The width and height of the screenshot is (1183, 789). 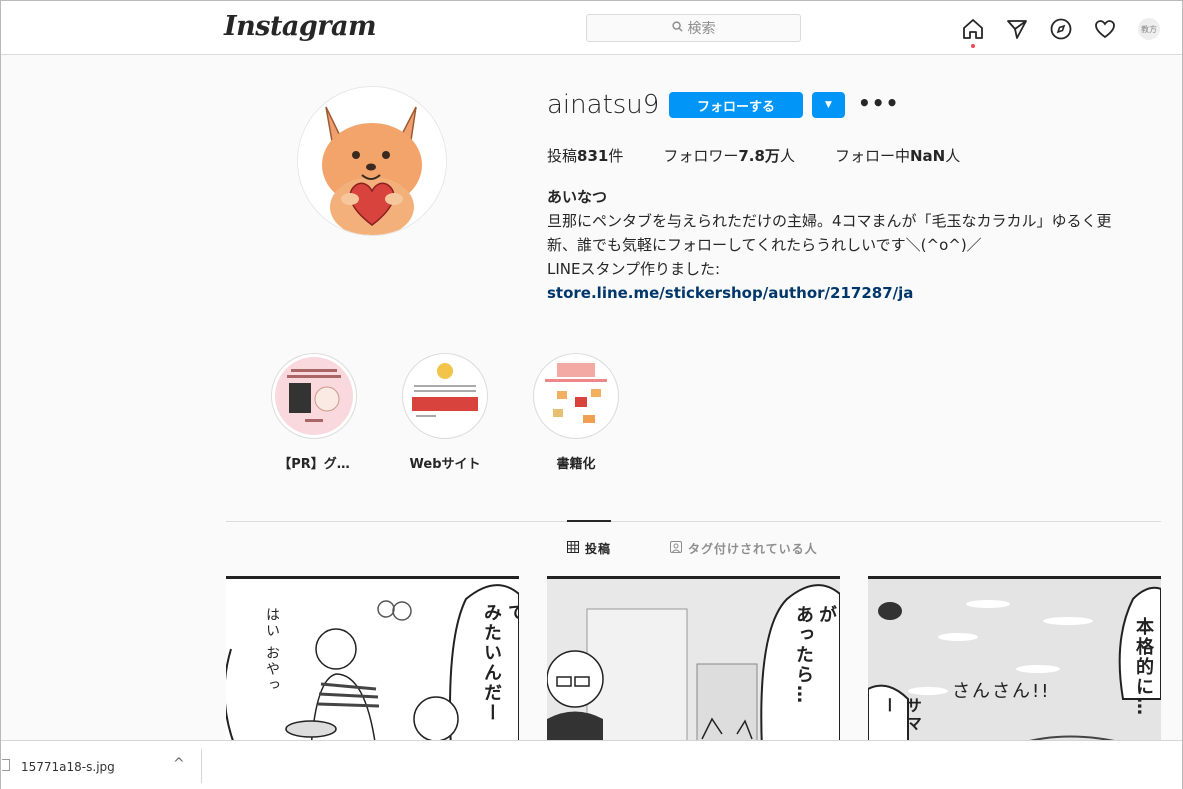 I want to click on profile-avatar-icon: 教方, so click(x=1149, y=29).